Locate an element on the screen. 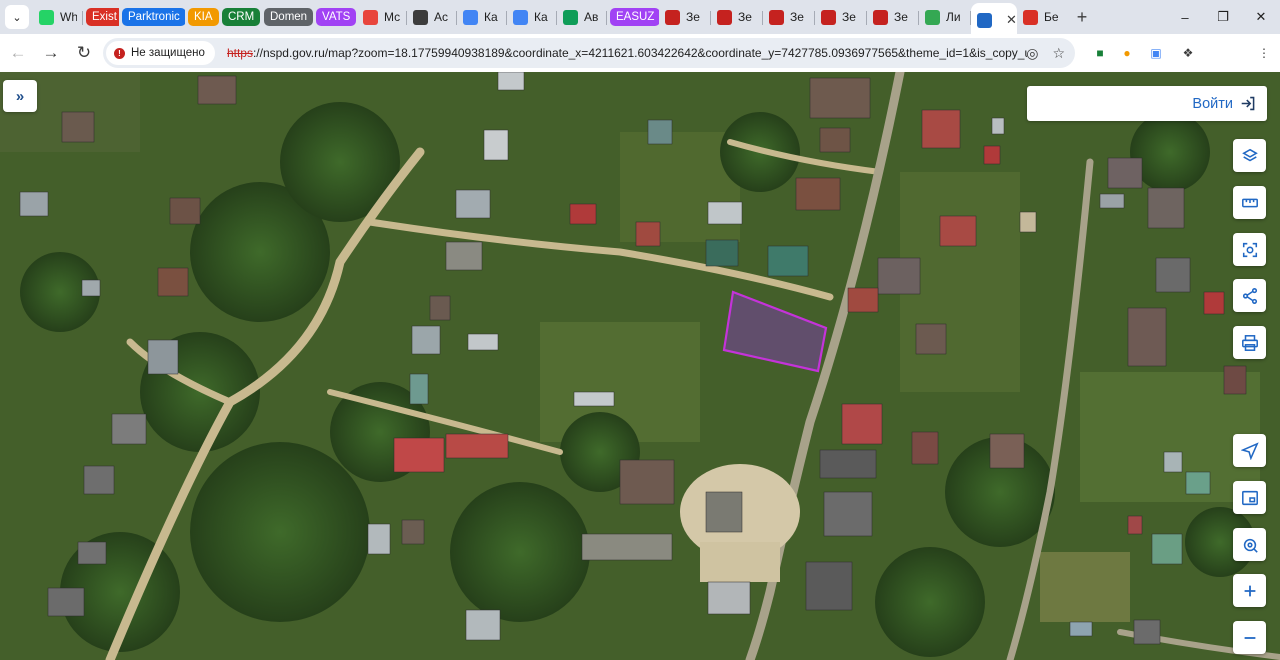 The width and height of the screenshot is (1280, 660). layers-icon is located at coordinates (1249, 154).